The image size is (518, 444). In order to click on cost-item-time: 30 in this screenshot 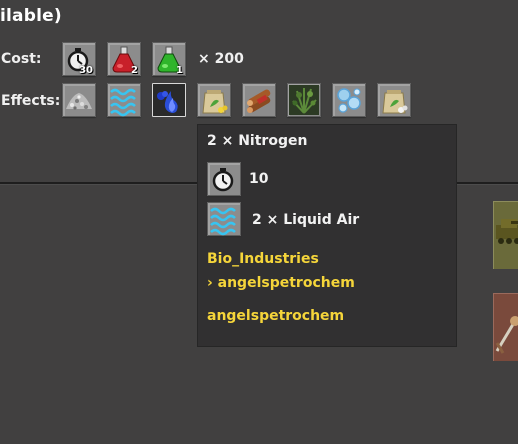, I will do `click(79, 59)`.